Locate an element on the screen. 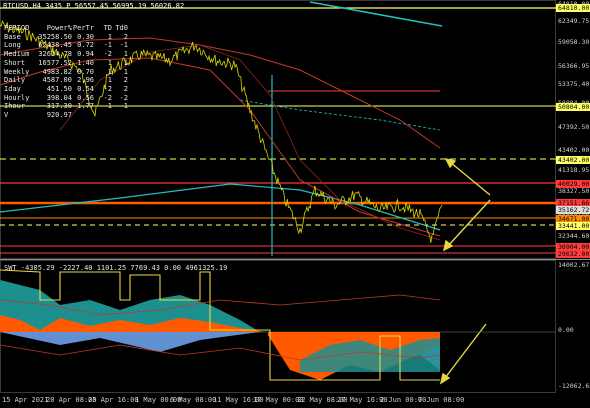 The width and height of the screenshot is (590, 408). cell-power: 920.97 is located at coordinates (59, 115).